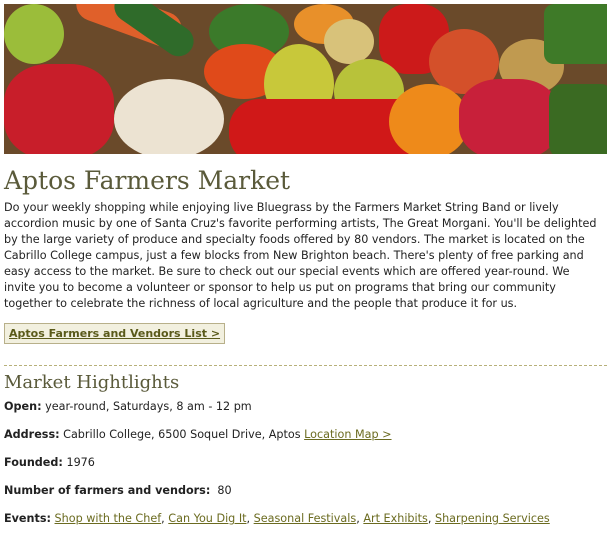 This screenshot has width=611, height=536. Describe the element at coordinates (92, 382) in the screenshot. I see `highlights-title: Market Hightlights` at that location.